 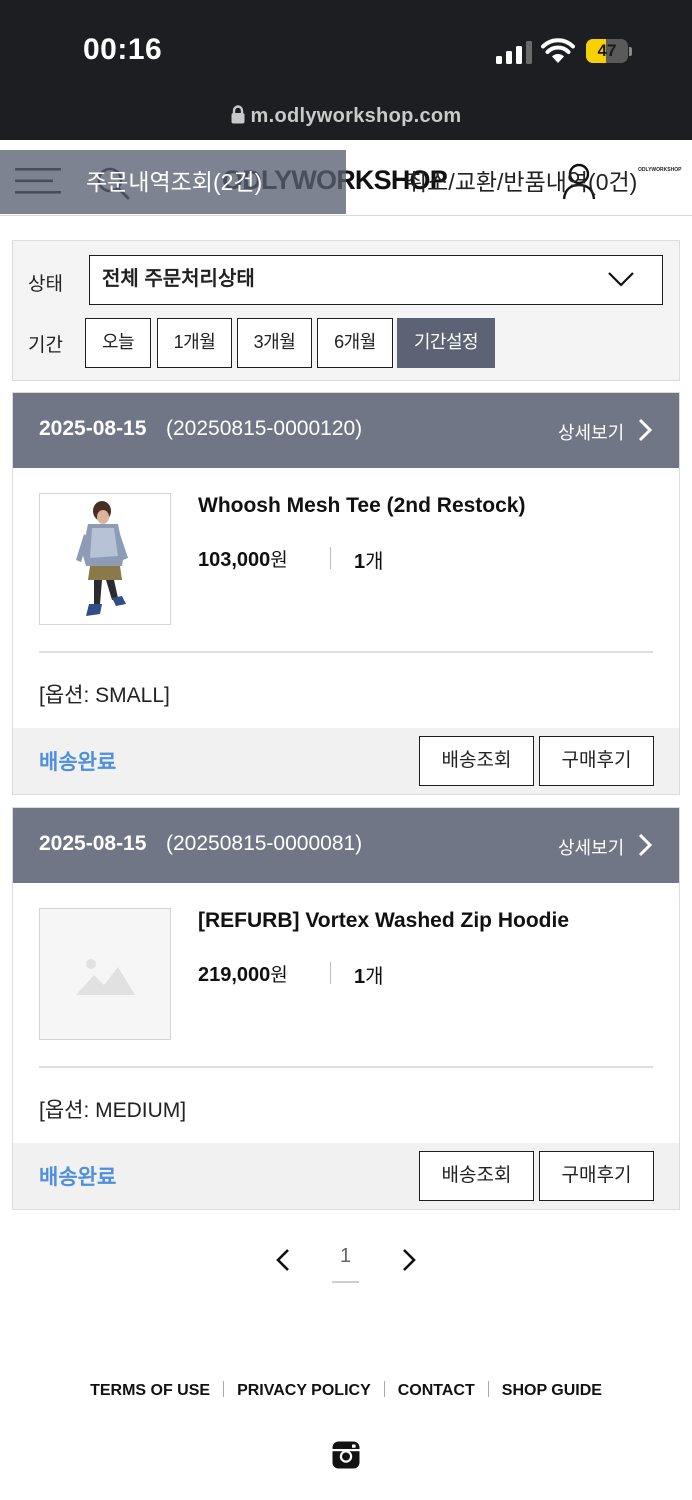 I want to click on cellular-signal-icon, so click(x=514, y=52).